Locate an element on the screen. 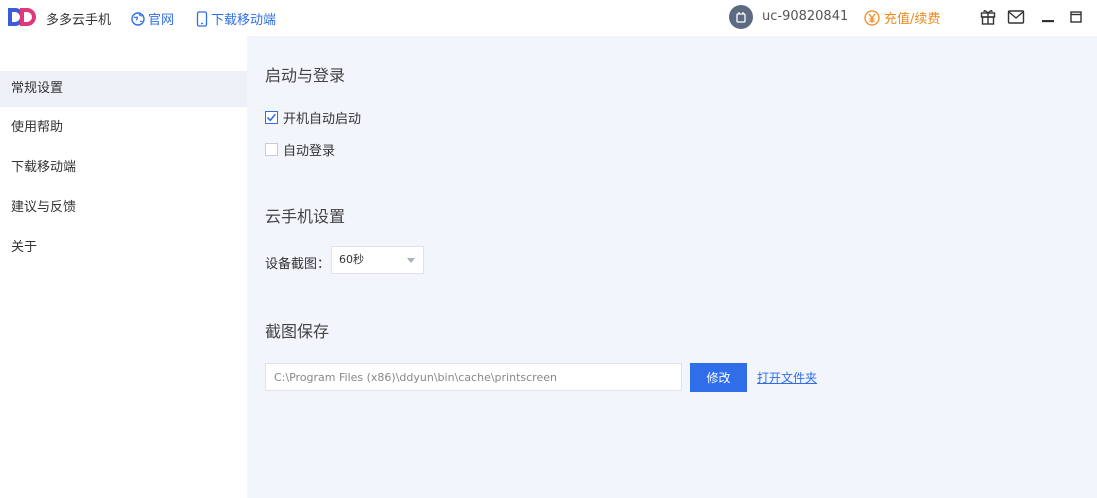 The image size is (1097, 498). app-title: 多多云手机 is located at coordinates (79, 20).